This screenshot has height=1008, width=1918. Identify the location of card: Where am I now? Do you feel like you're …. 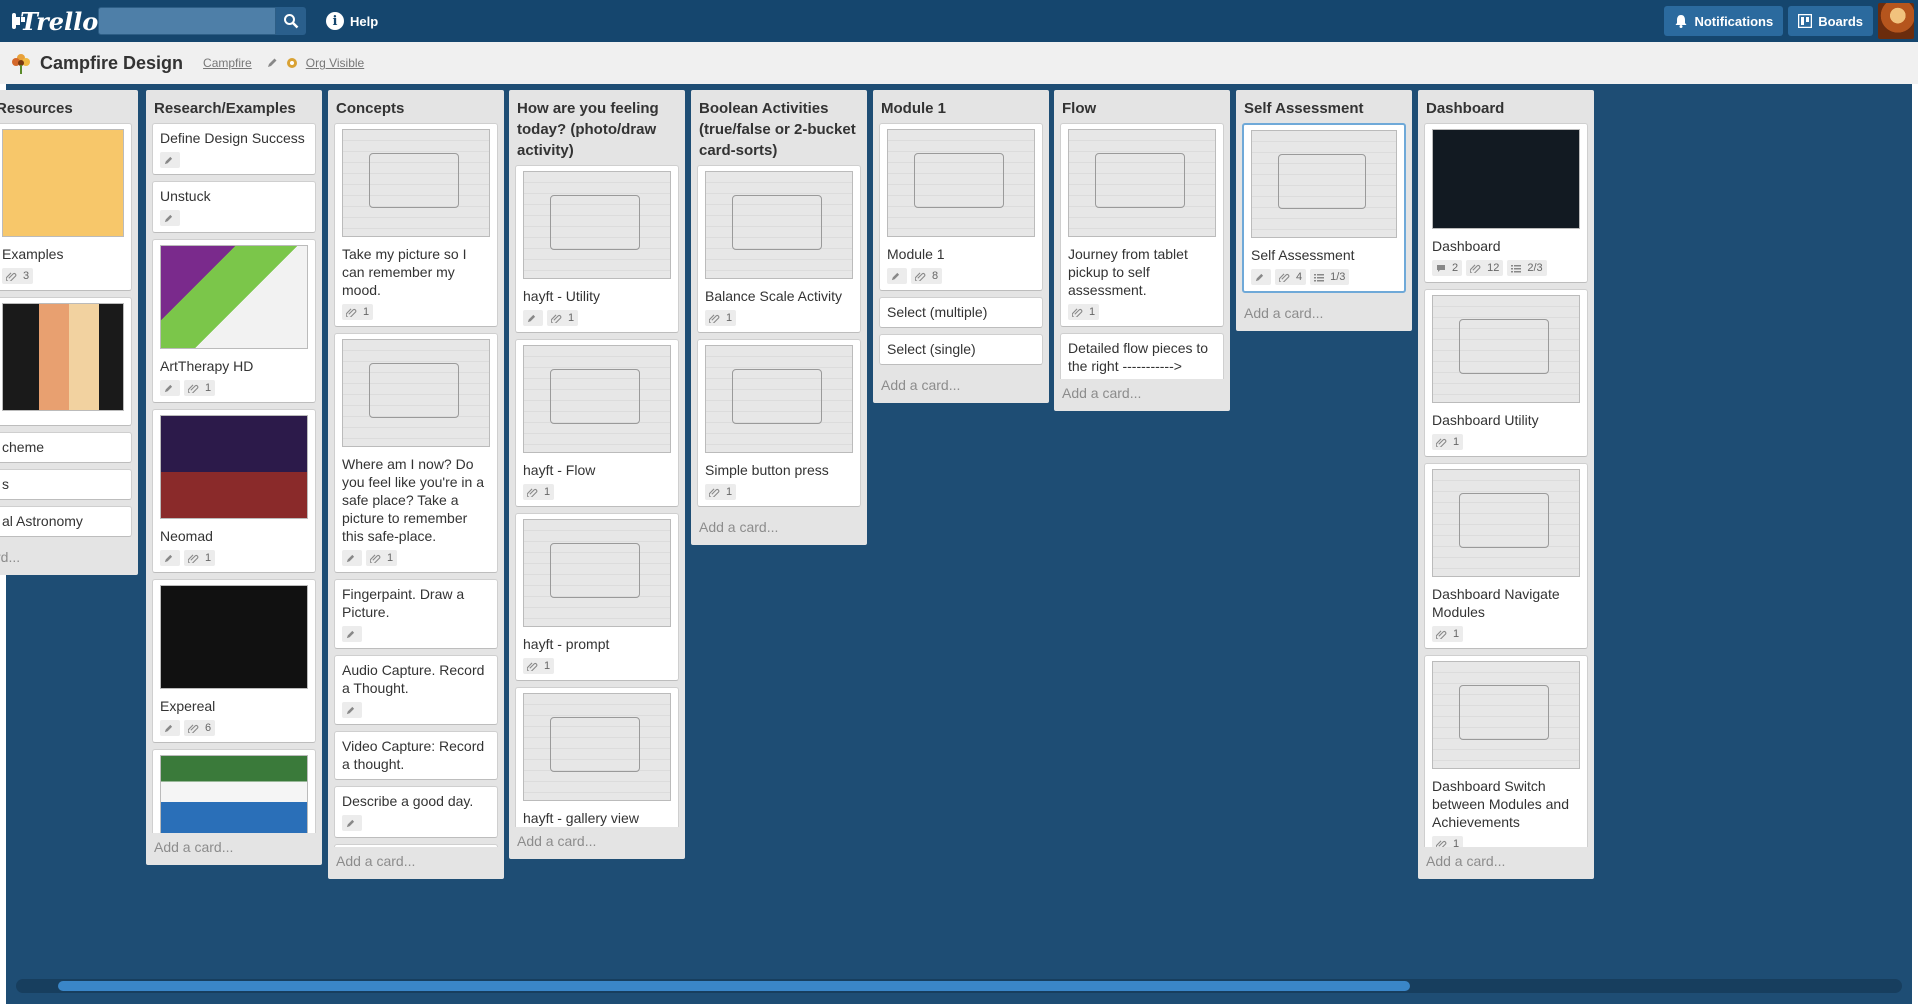
(416, 453).